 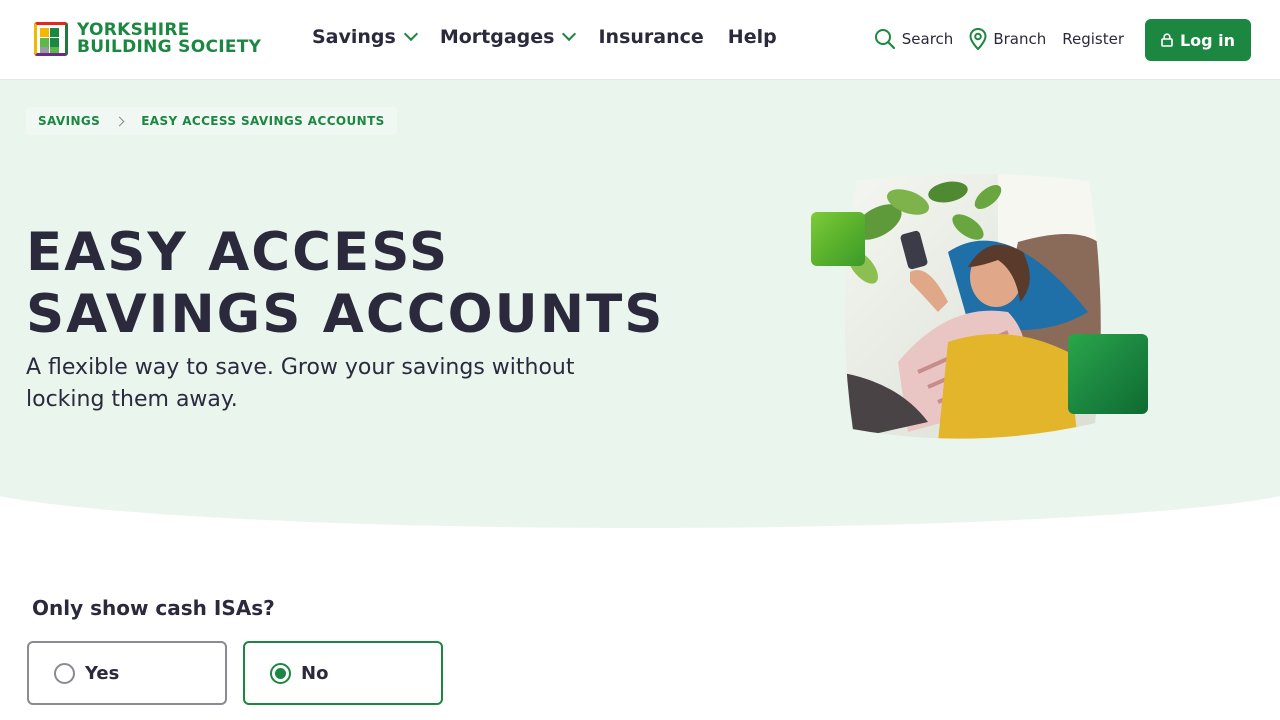 I want to click on breadcrumb-item-savings: SAVINGS, so click(x=69, y=121).